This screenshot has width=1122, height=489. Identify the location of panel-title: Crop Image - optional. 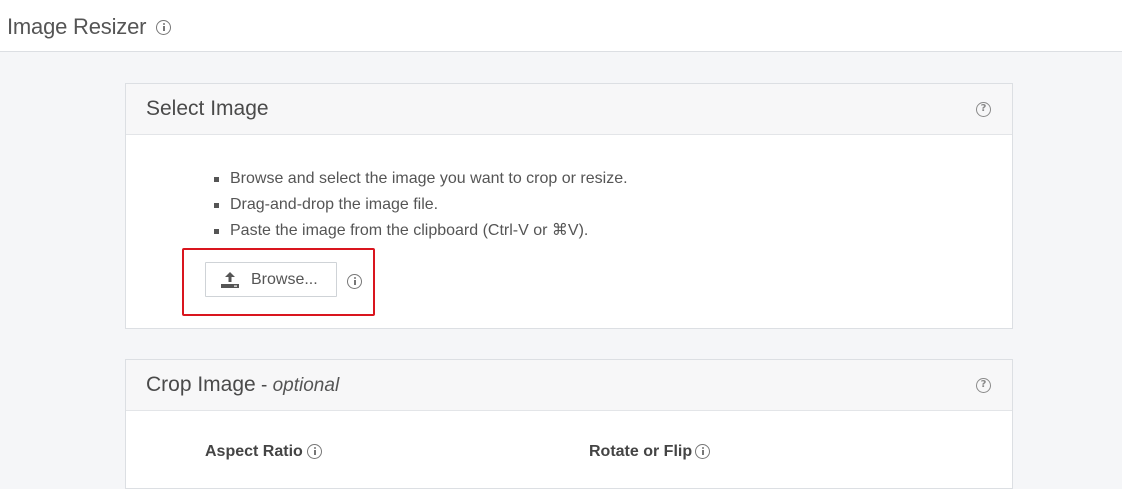
(242, 385).